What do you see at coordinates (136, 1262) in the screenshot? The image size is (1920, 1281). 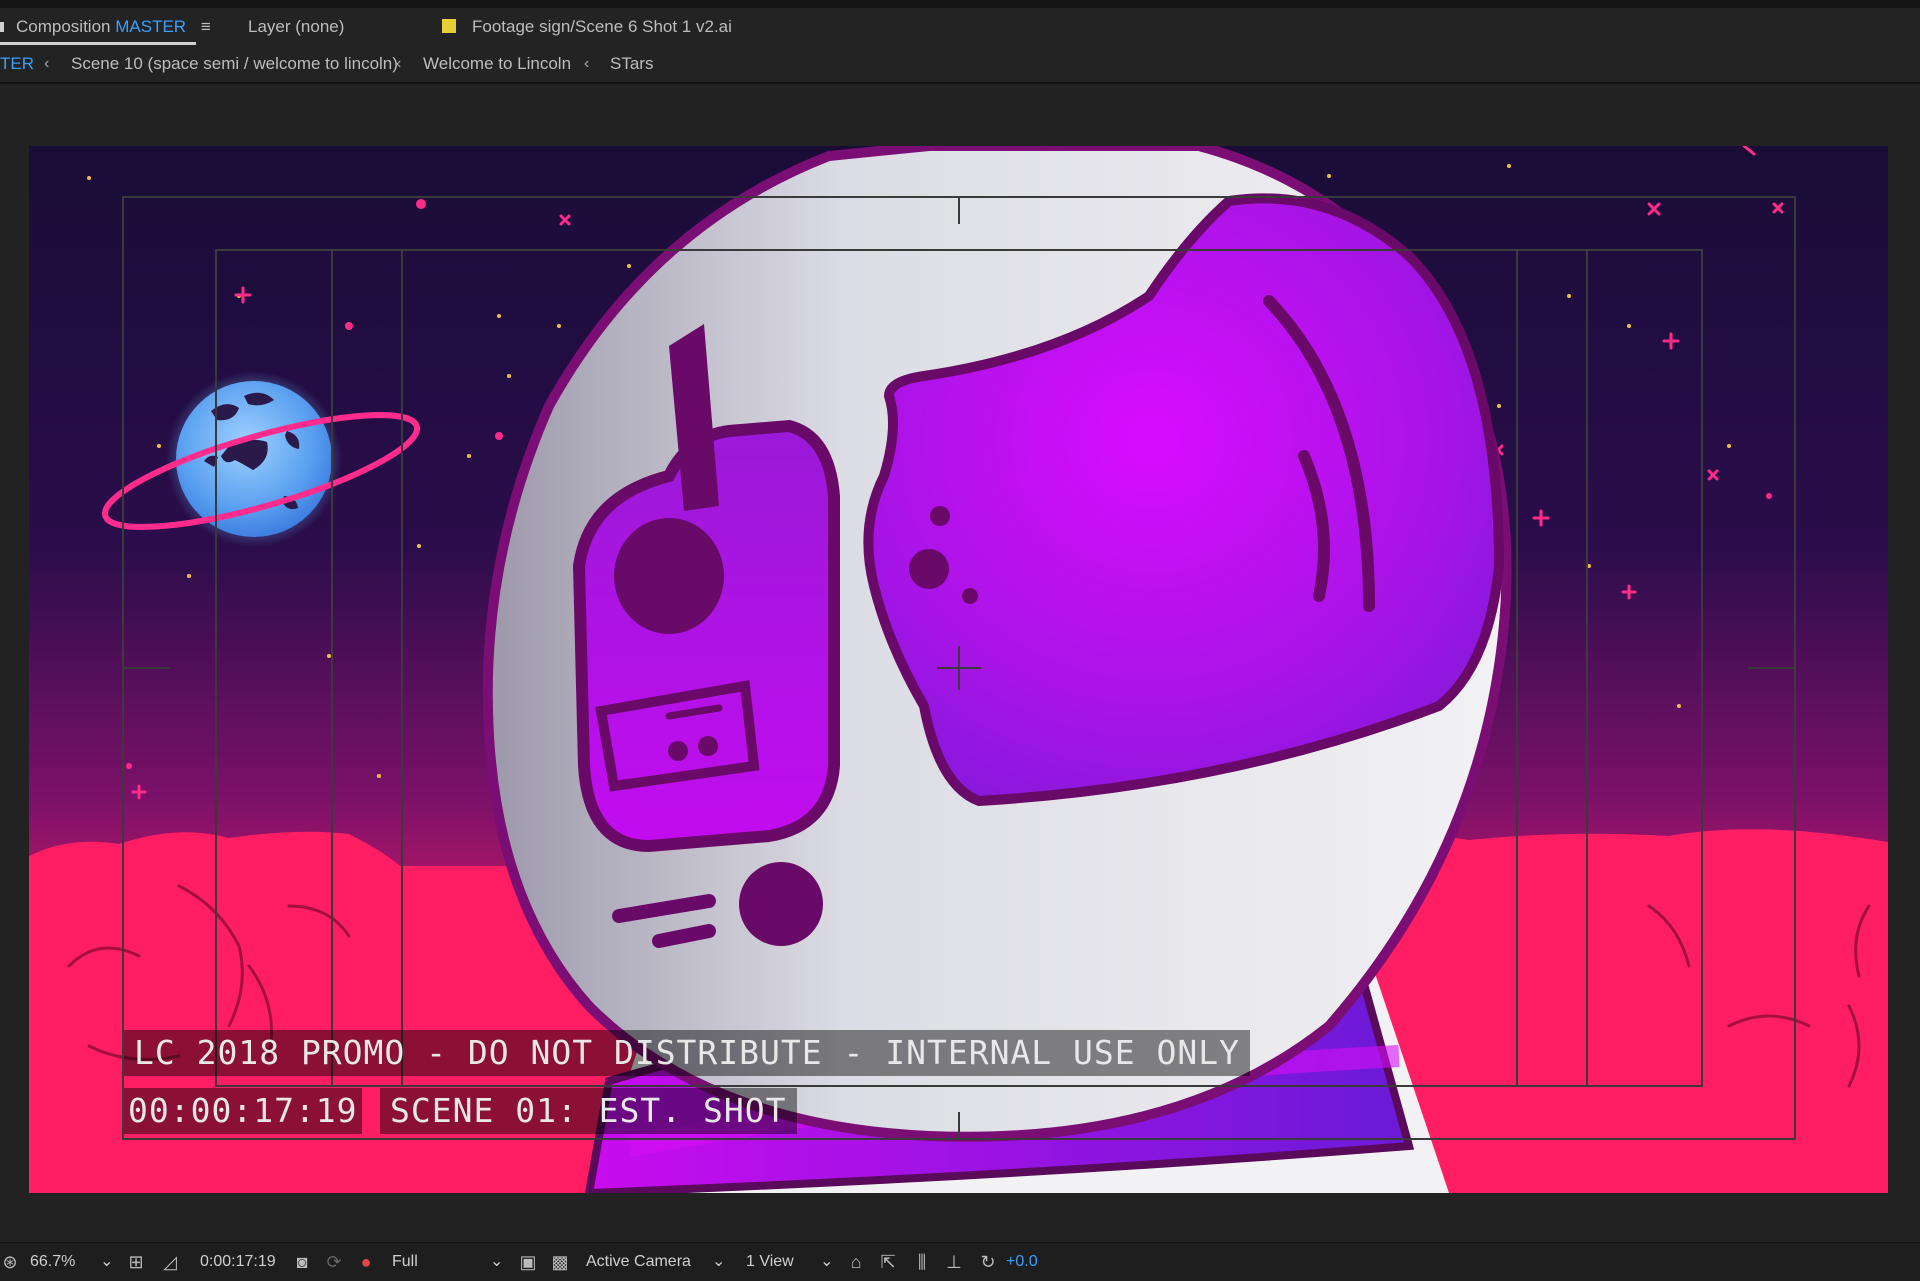 I see `fit-frame-icon: ⊞` at bounding box center [136, 1262].